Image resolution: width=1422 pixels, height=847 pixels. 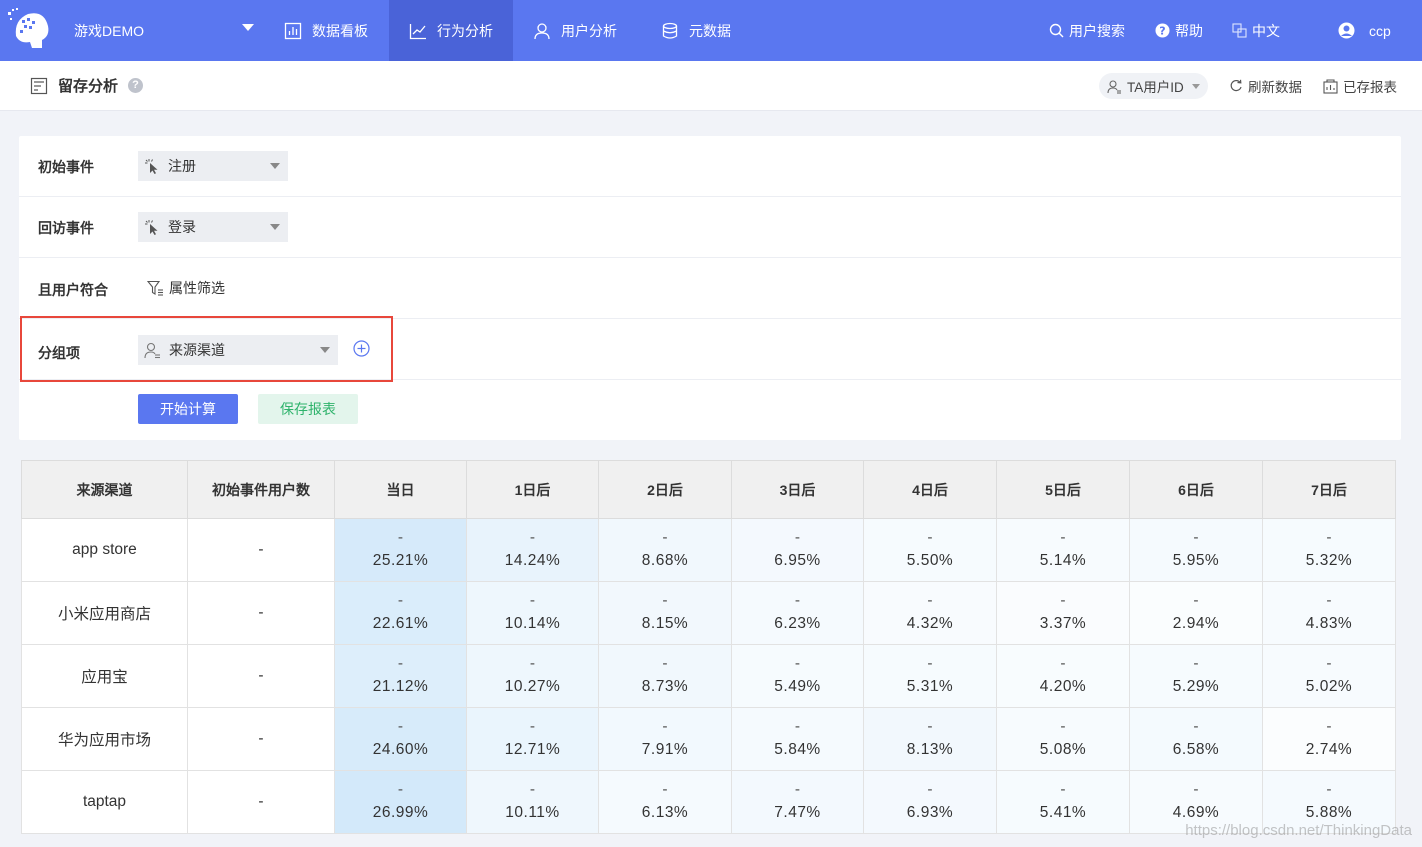 What do you see at coordinates (1265, 86) in the screenshot?
I see `refresh-data-button: 刷新数据` at bounding box center [1265, 86].